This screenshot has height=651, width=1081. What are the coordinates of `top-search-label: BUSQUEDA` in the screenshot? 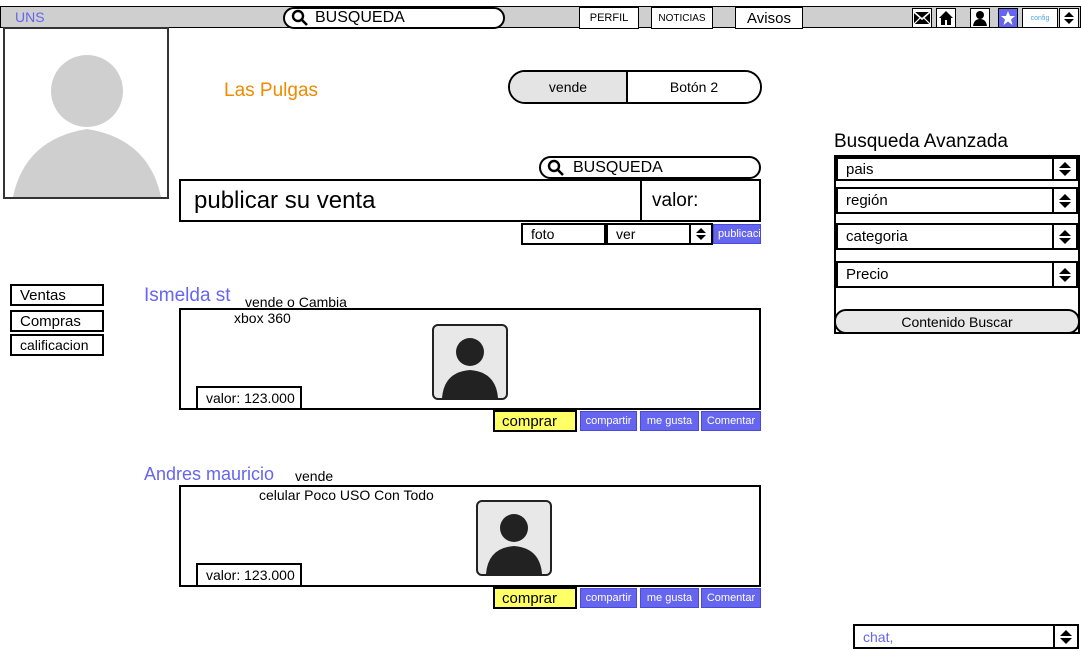 It's located at (360, 17).